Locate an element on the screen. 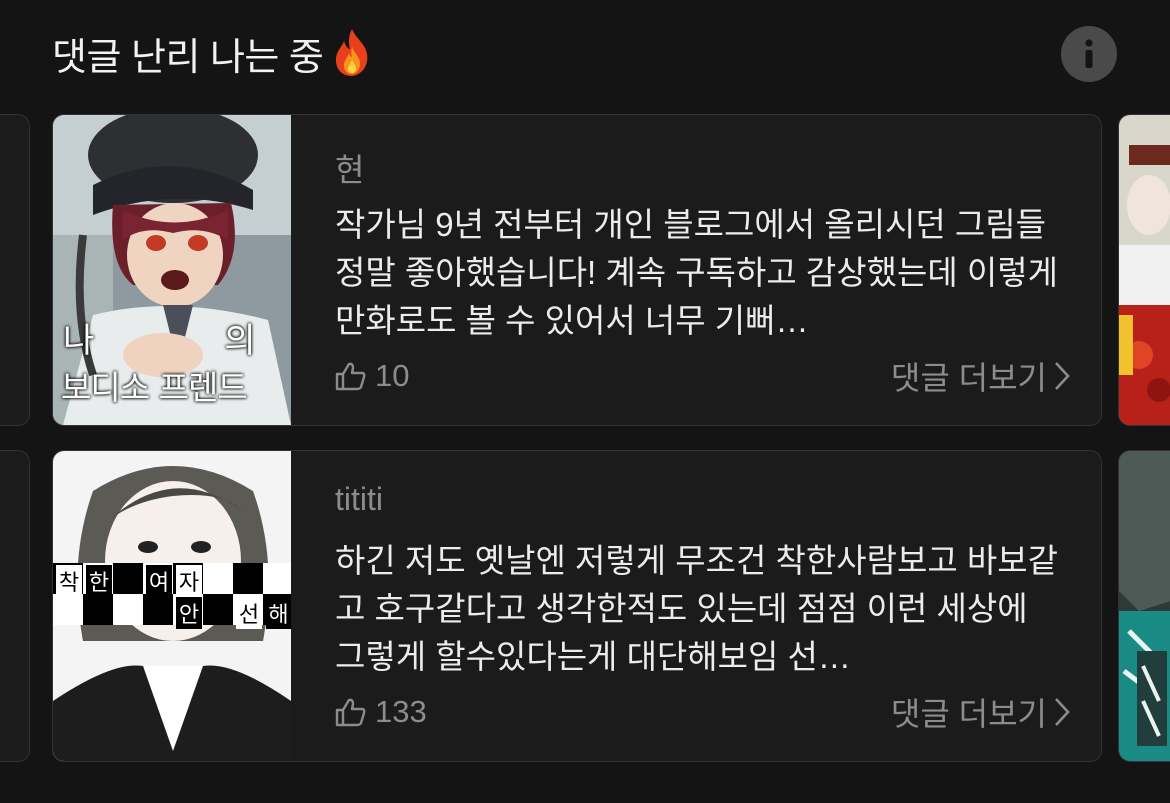  section-title: 댓글 난리 나는 중 is located at coordinates (188, 57).